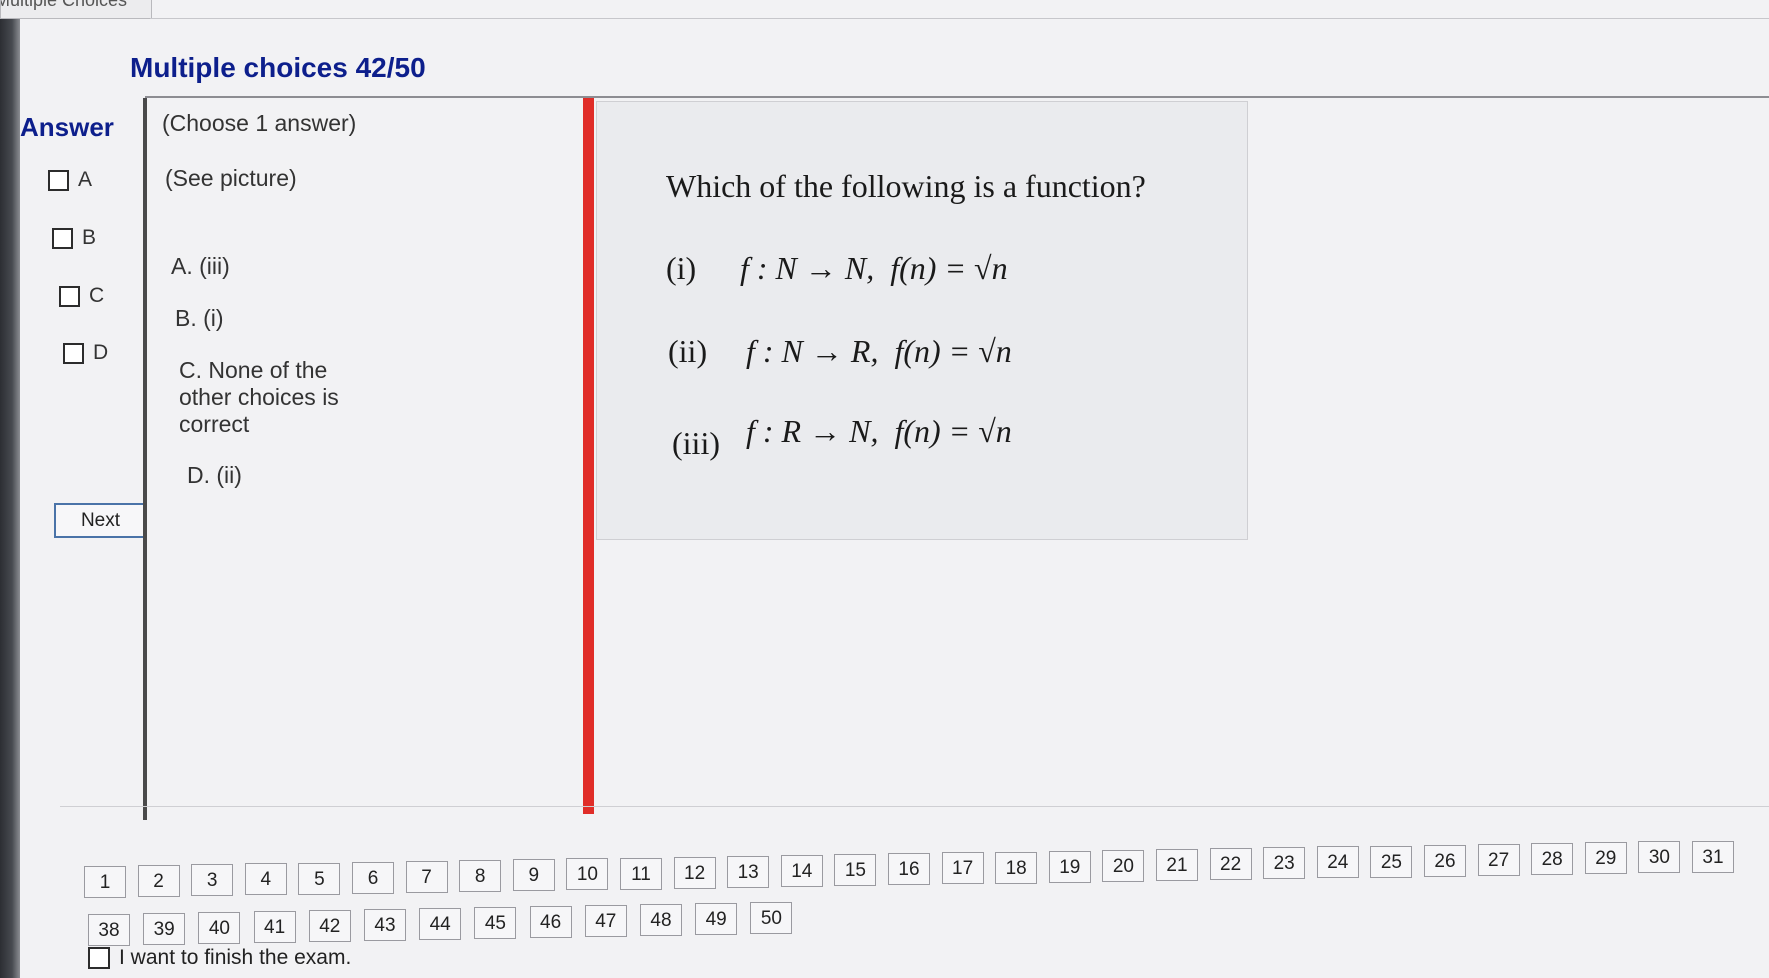 The height and width of the screenshot is (978, 1769). I want to click on question-44-button: 44, so click(440, 924).